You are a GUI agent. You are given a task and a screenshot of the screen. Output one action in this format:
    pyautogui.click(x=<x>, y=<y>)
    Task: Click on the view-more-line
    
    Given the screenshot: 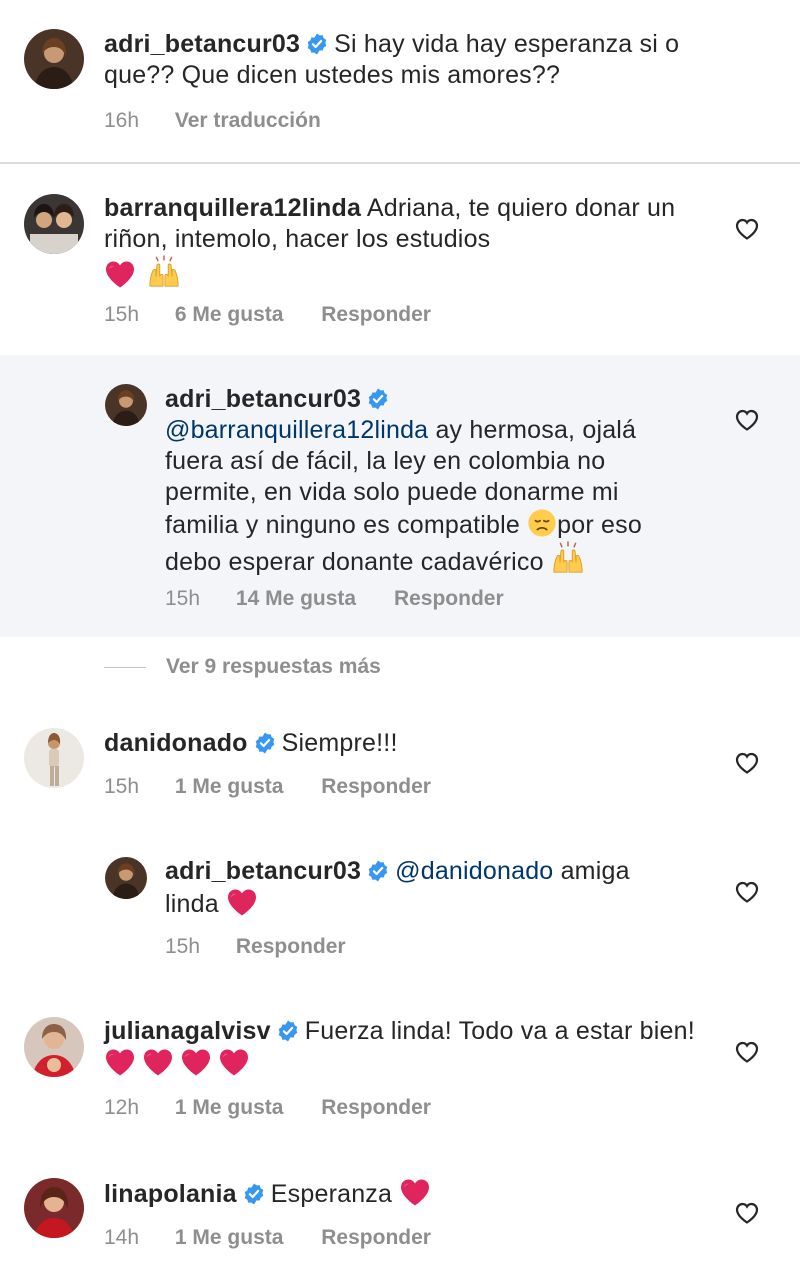 What is the action you would take?
    pyautogui.click(x=125, y=667)
    